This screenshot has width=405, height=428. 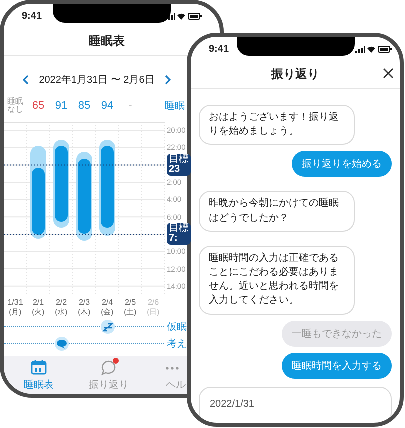 What do you see at coordinates (167, 80) in the screenshot?
I see `chevron-right-icon` at bounding box center [167, 80].